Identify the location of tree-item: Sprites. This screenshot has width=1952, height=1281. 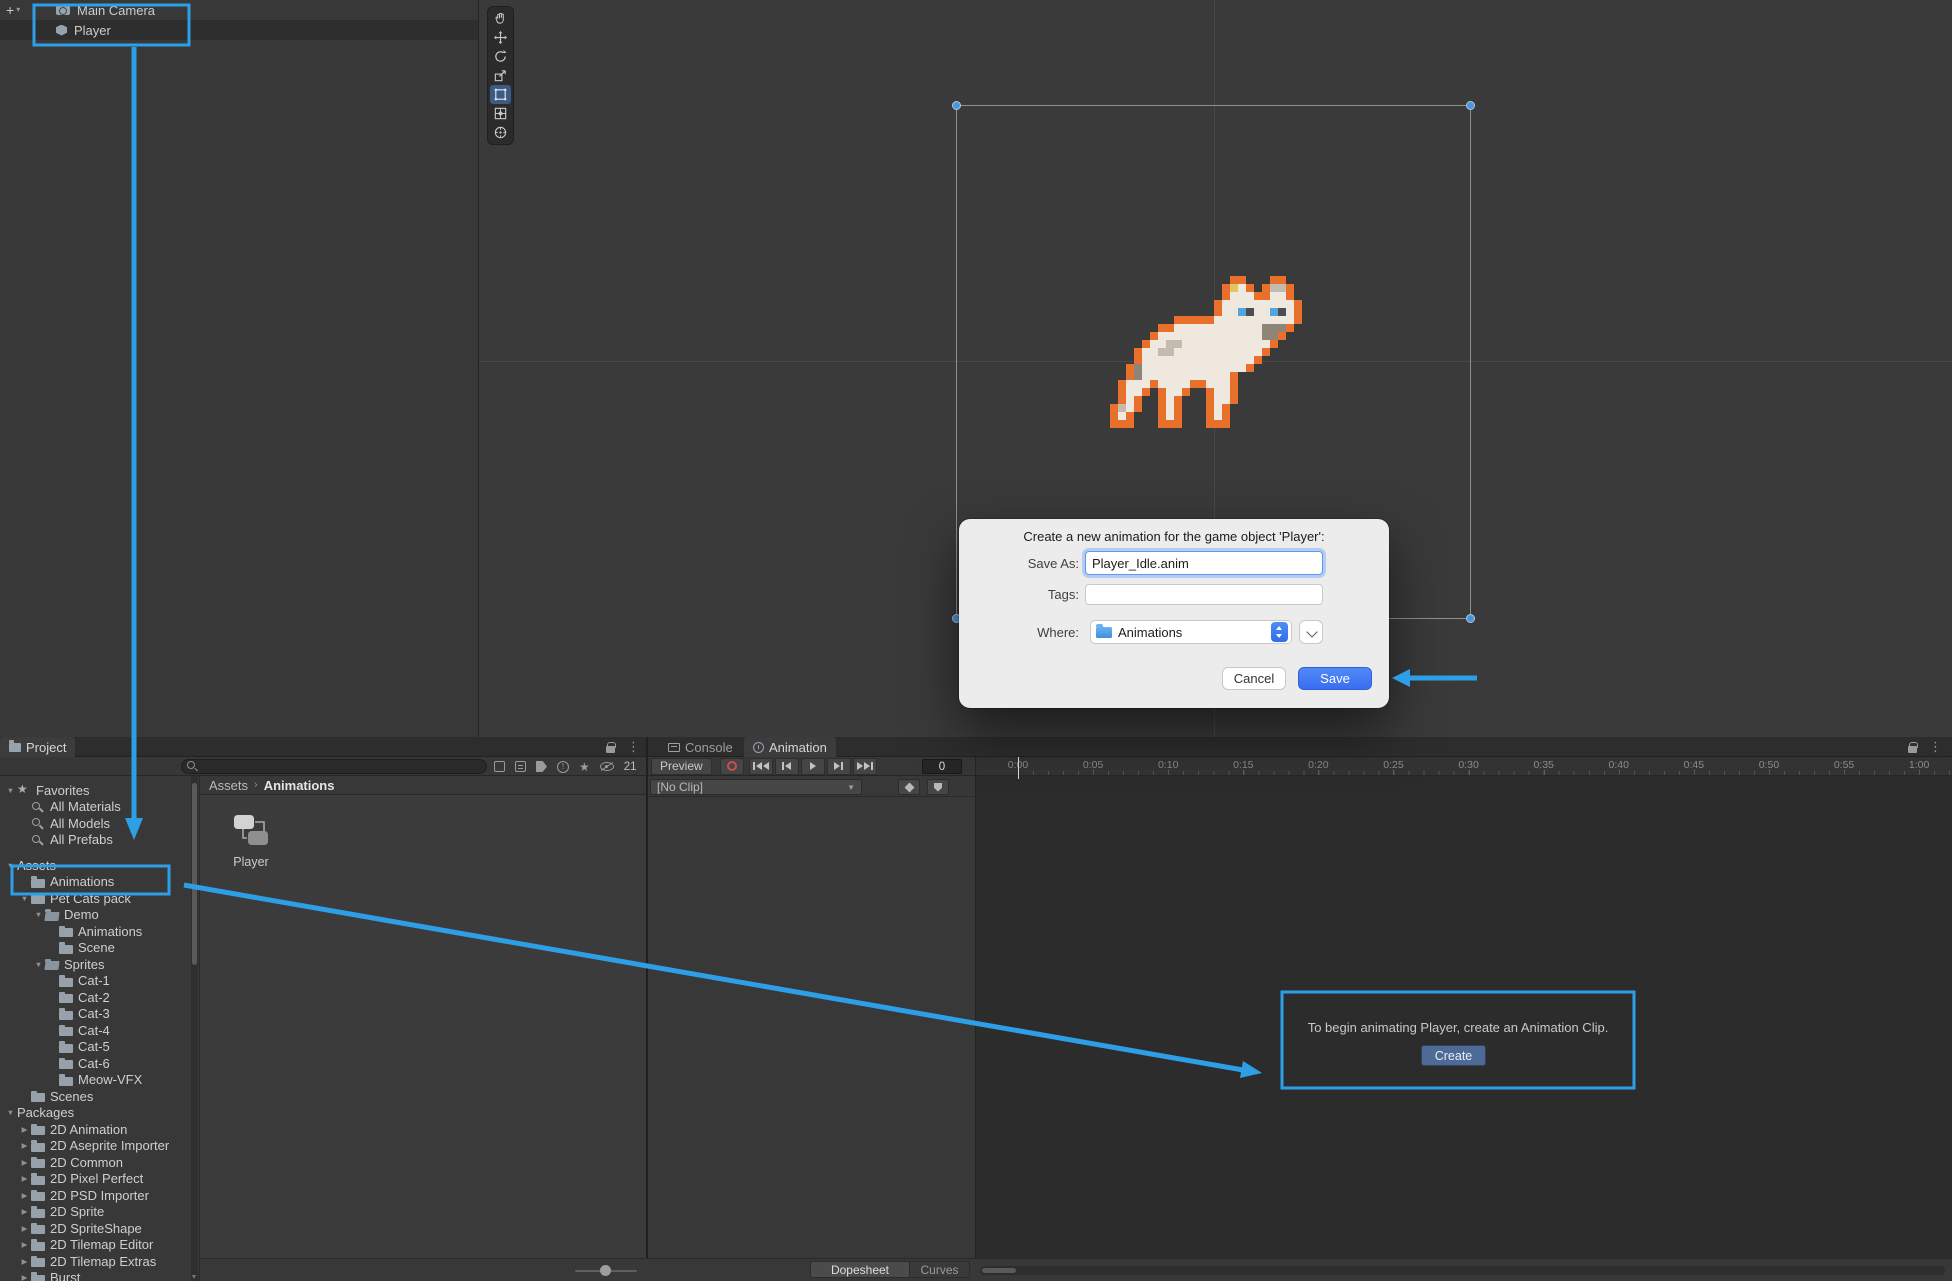
(99, 964).